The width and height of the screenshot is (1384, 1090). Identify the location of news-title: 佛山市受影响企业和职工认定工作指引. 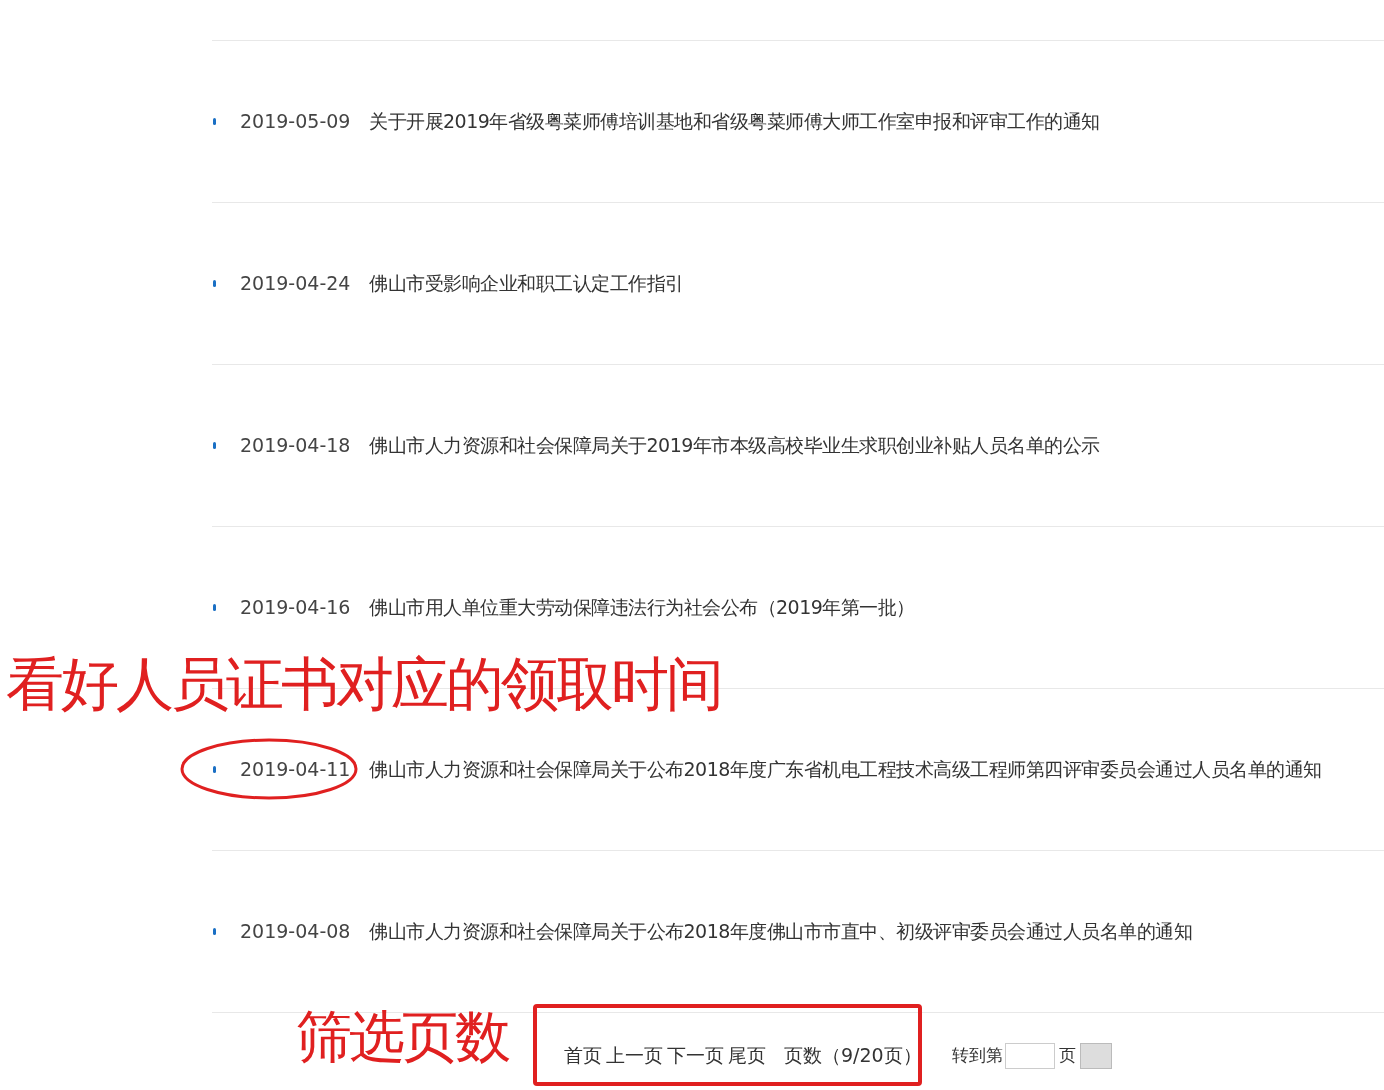
(526, 283).